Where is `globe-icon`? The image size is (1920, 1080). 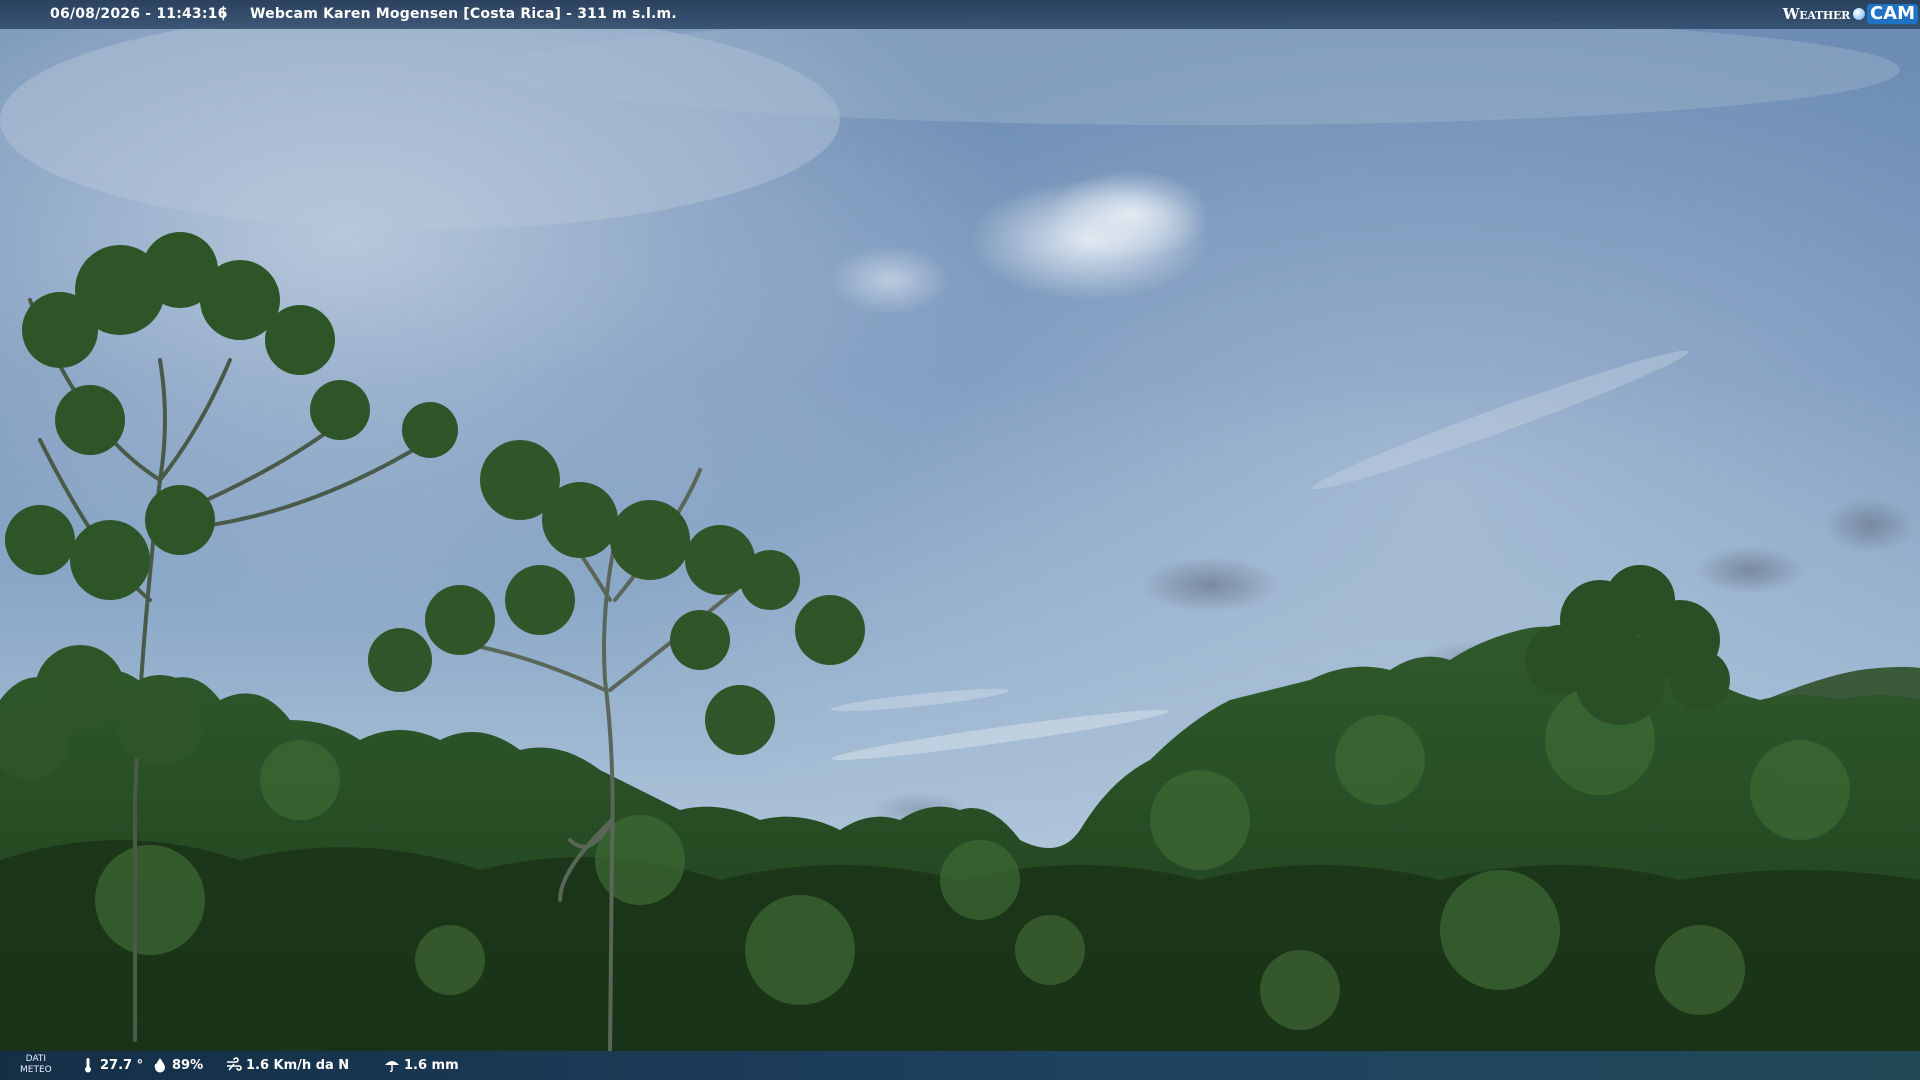 globe-icon is located at coordinates (1858, 14).